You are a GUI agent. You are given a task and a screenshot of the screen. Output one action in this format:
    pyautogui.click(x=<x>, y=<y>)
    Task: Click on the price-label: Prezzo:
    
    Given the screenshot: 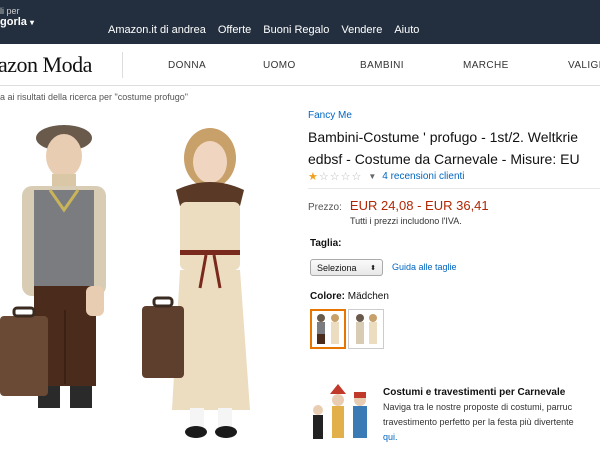 What is the action you would take?
    pyautogui.click(x=325, y=207)
    